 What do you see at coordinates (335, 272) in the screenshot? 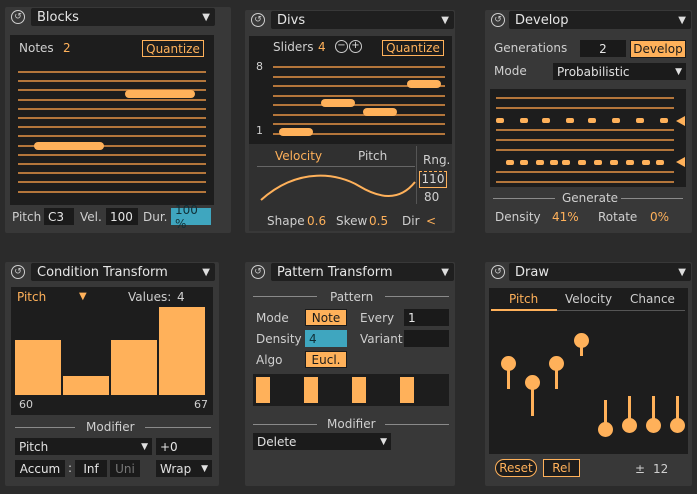
I see `device-name: Pattern Transform` at bounding box center [335, 272].